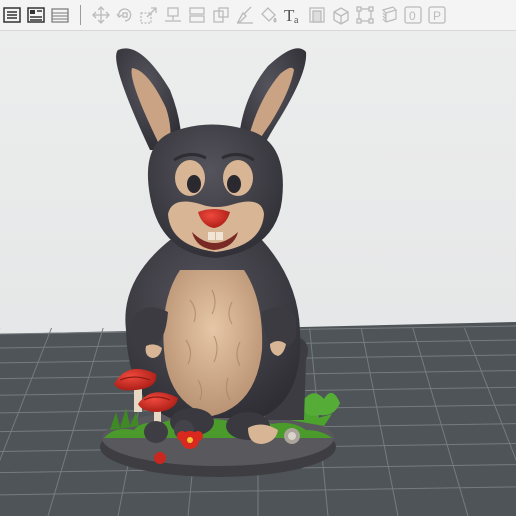  I want to click on plate-p-glyph: P, so click(437, 16).